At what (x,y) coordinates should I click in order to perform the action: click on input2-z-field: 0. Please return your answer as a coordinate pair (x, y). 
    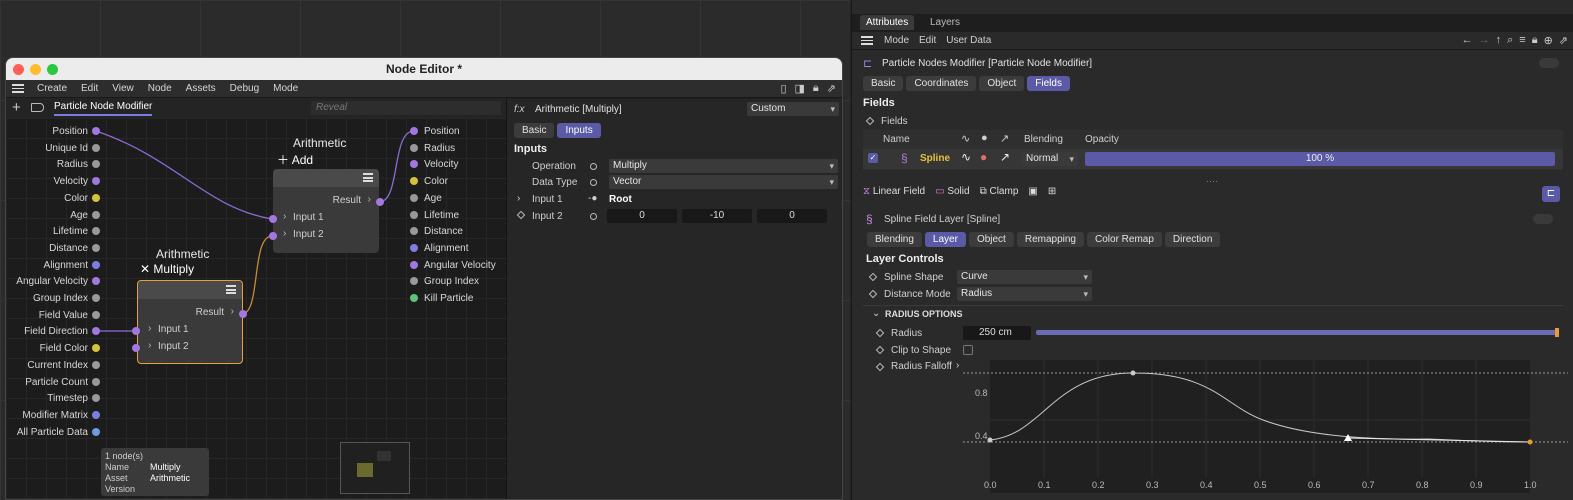
    Looking at the image, I should click on (792, 216).